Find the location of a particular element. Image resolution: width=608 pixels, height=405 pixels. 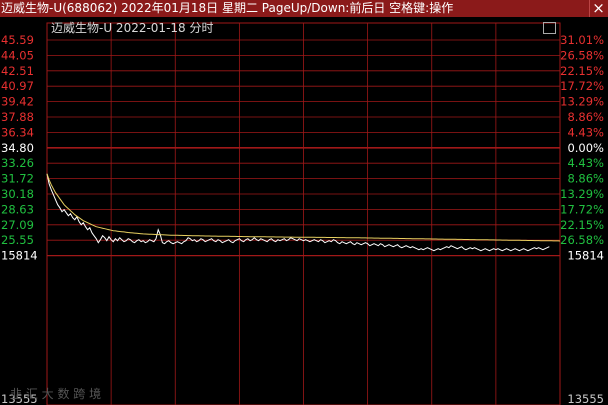

price-tick-label: 37.88 is located at coordinates (17, 117).